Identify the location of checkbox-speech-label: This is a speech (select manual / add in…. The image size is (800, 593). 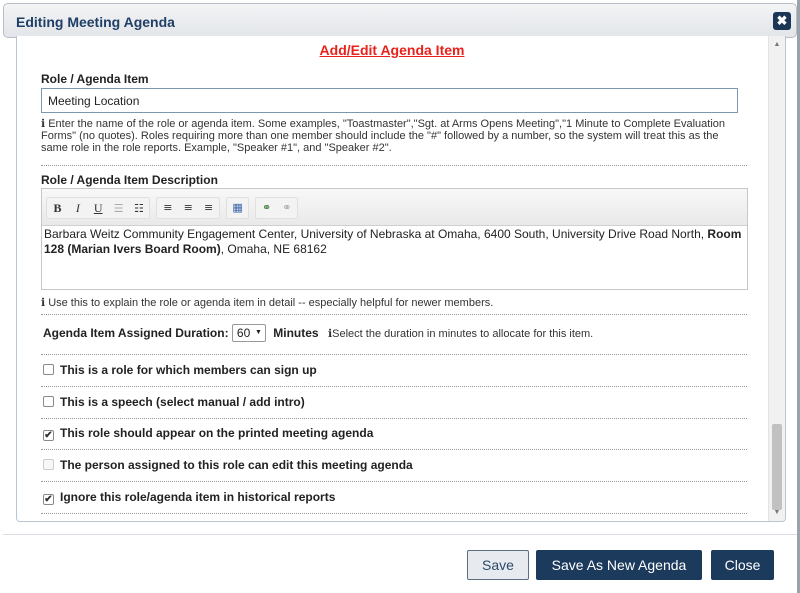
(182, 402).